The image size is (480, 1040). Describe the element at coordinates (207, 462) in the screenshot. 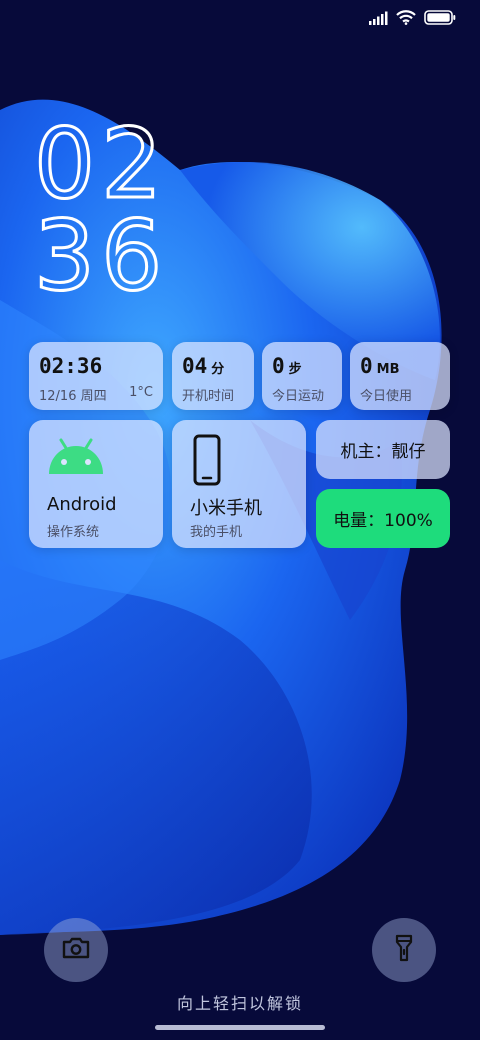

I see `phone-icon` at that location.